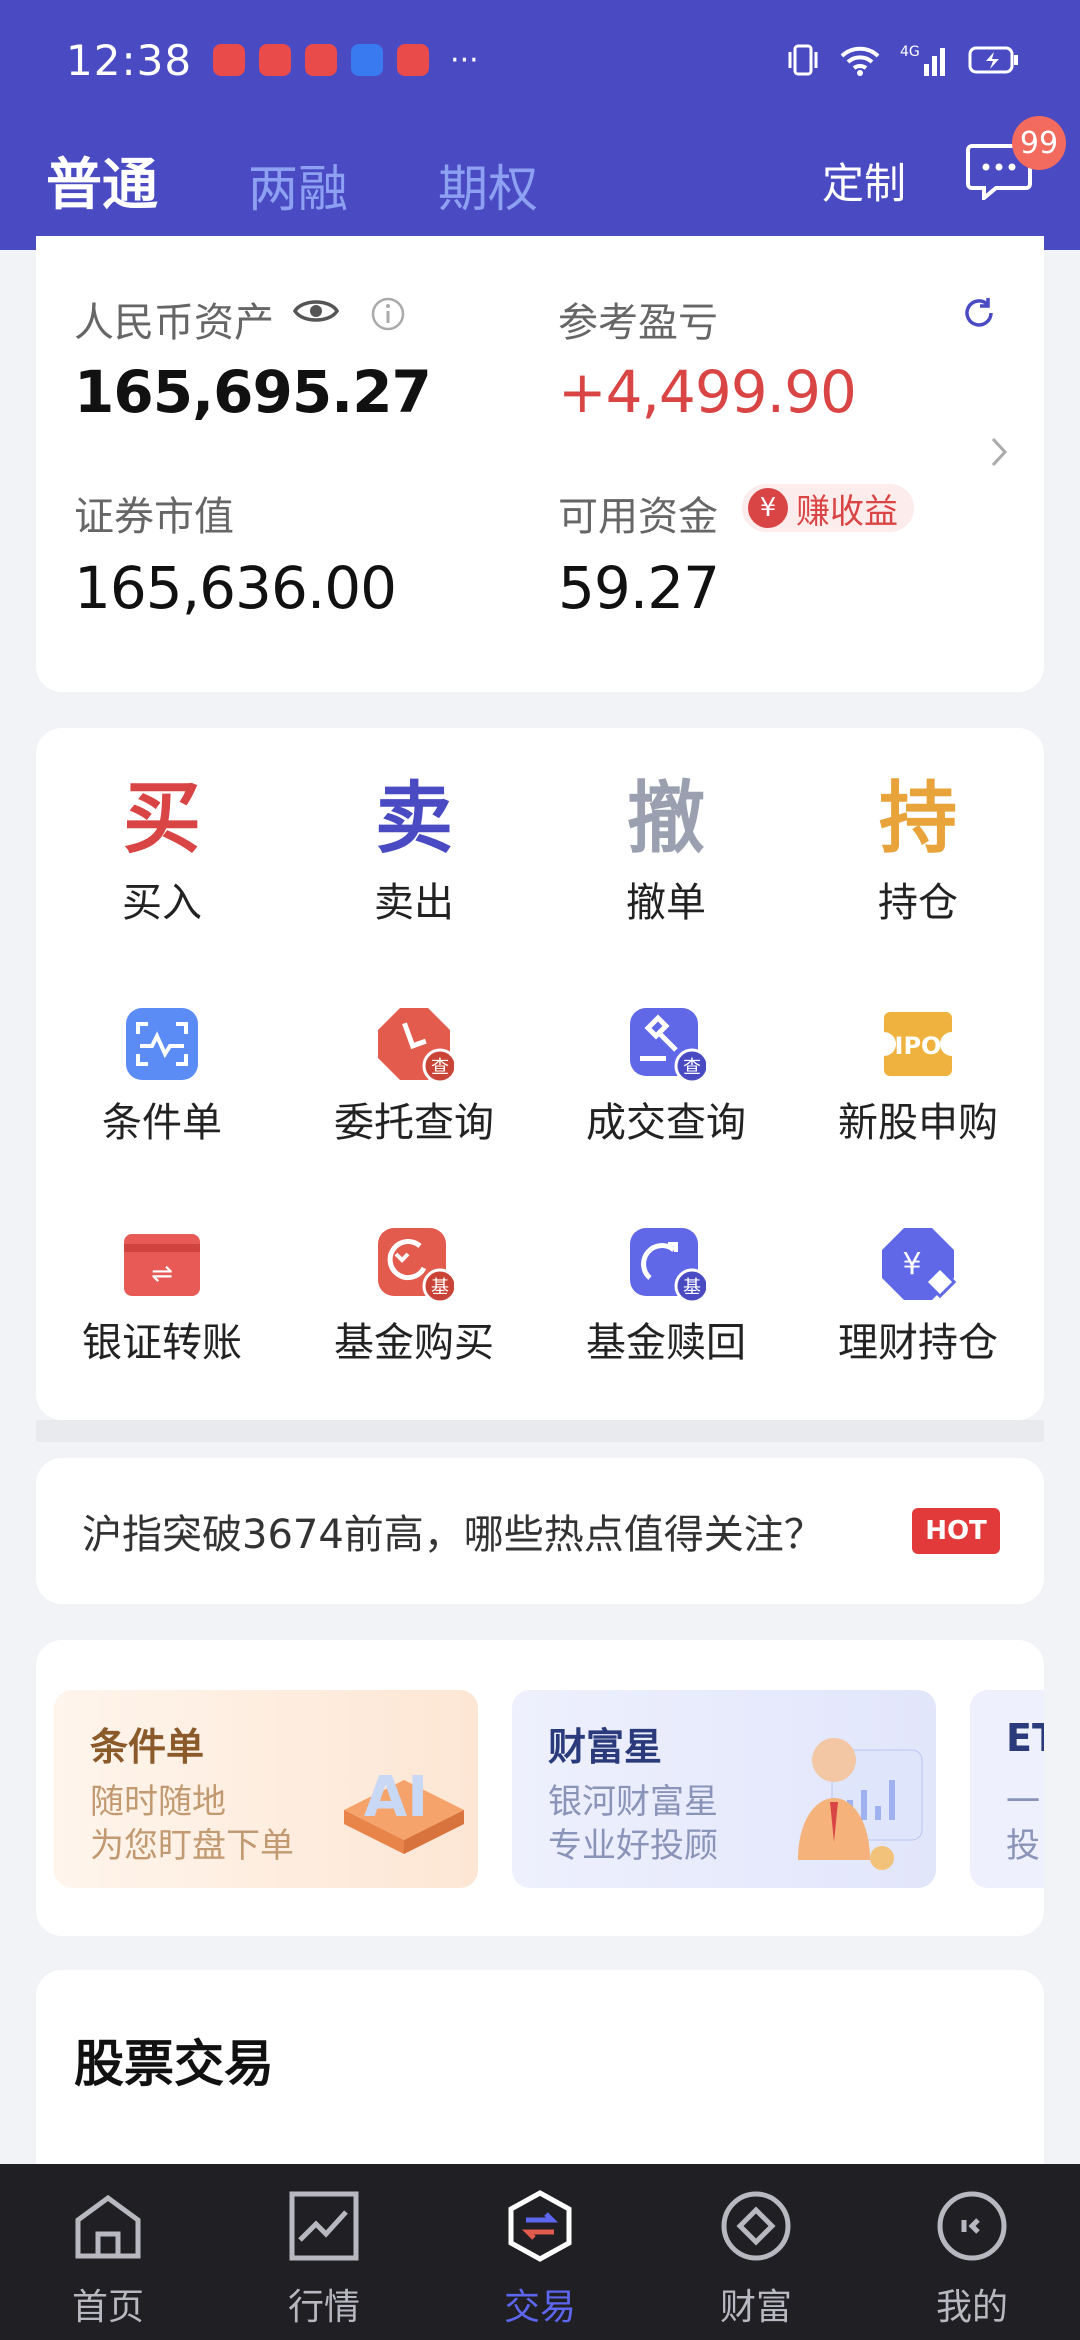  Describe the element at coordinates (917, 819) in the screenshot. I see `holdings-char: 持` at that location.